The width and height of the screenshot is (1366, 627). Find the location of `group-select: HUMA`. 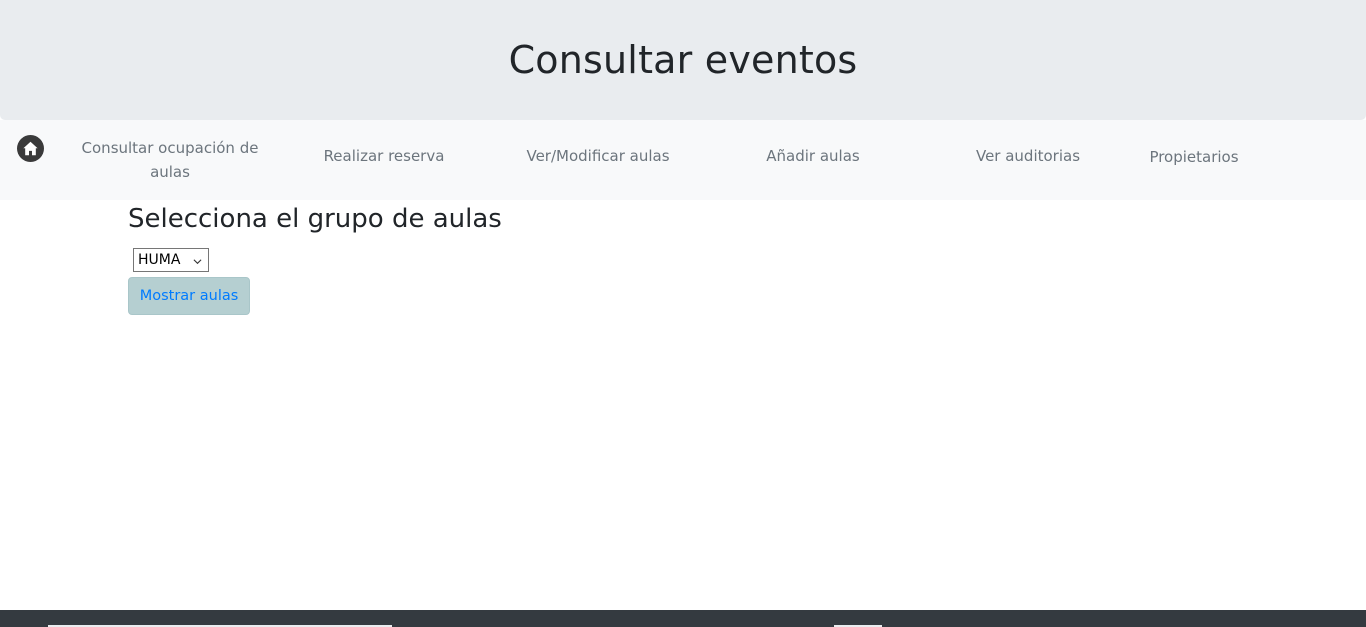

group-select: HUMA is located at coordinates (171, 260).